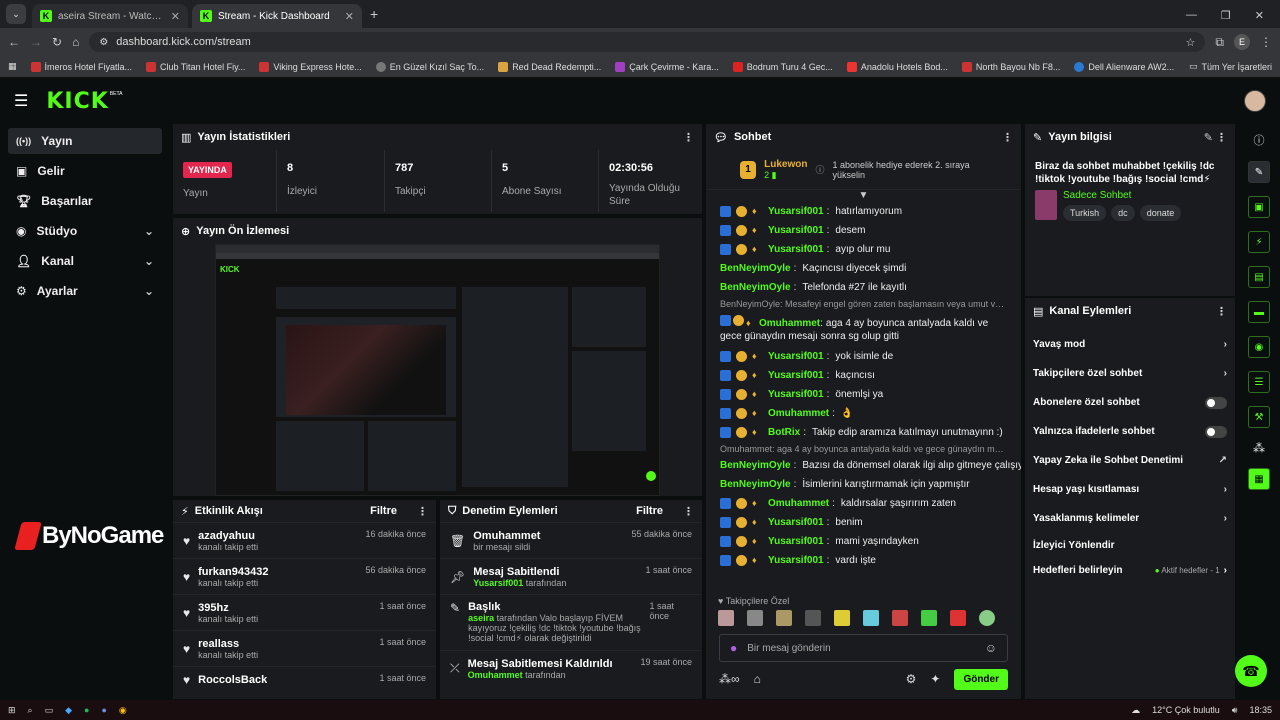  Describe the element at coordinates (1215, 137) in the screenshot. I see `edit-icon: ✎ ⋮` at that location.